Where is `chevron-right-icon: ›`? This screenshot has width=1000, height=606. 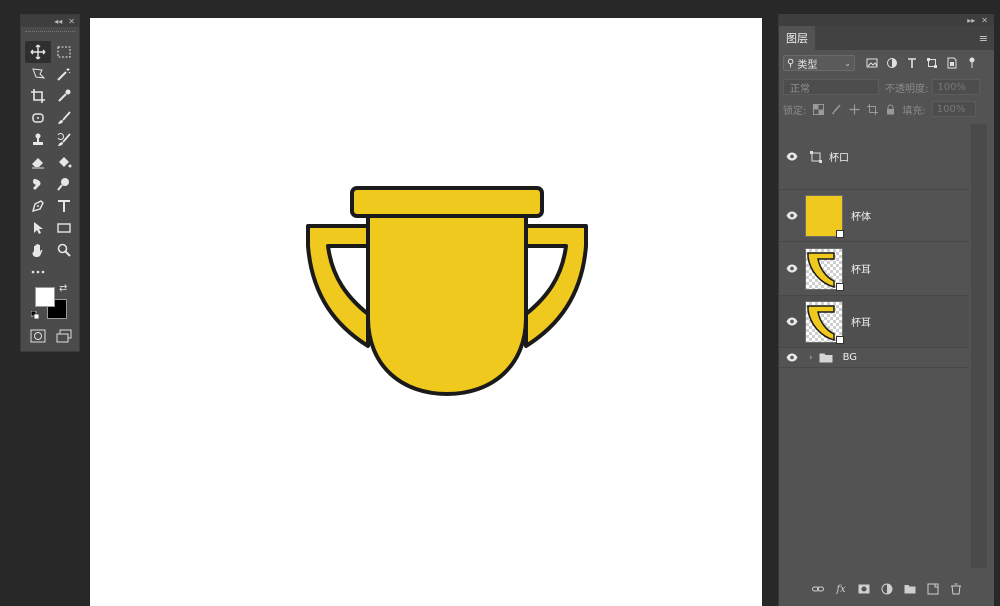 chevron-right-icon: › is located at coordinates (811, 358).